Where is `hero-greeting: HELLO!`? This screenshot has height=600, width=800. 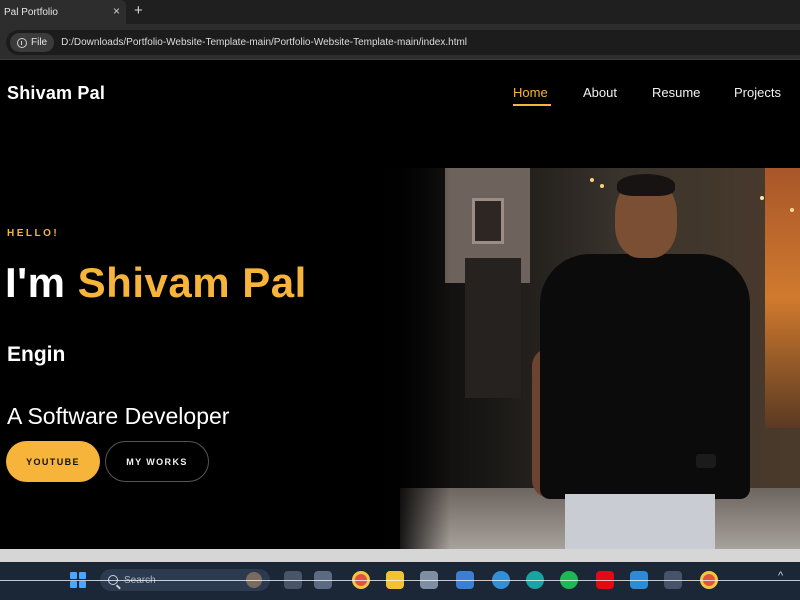
hero-greeting: HELLO! is located at coordinates (33, 233).